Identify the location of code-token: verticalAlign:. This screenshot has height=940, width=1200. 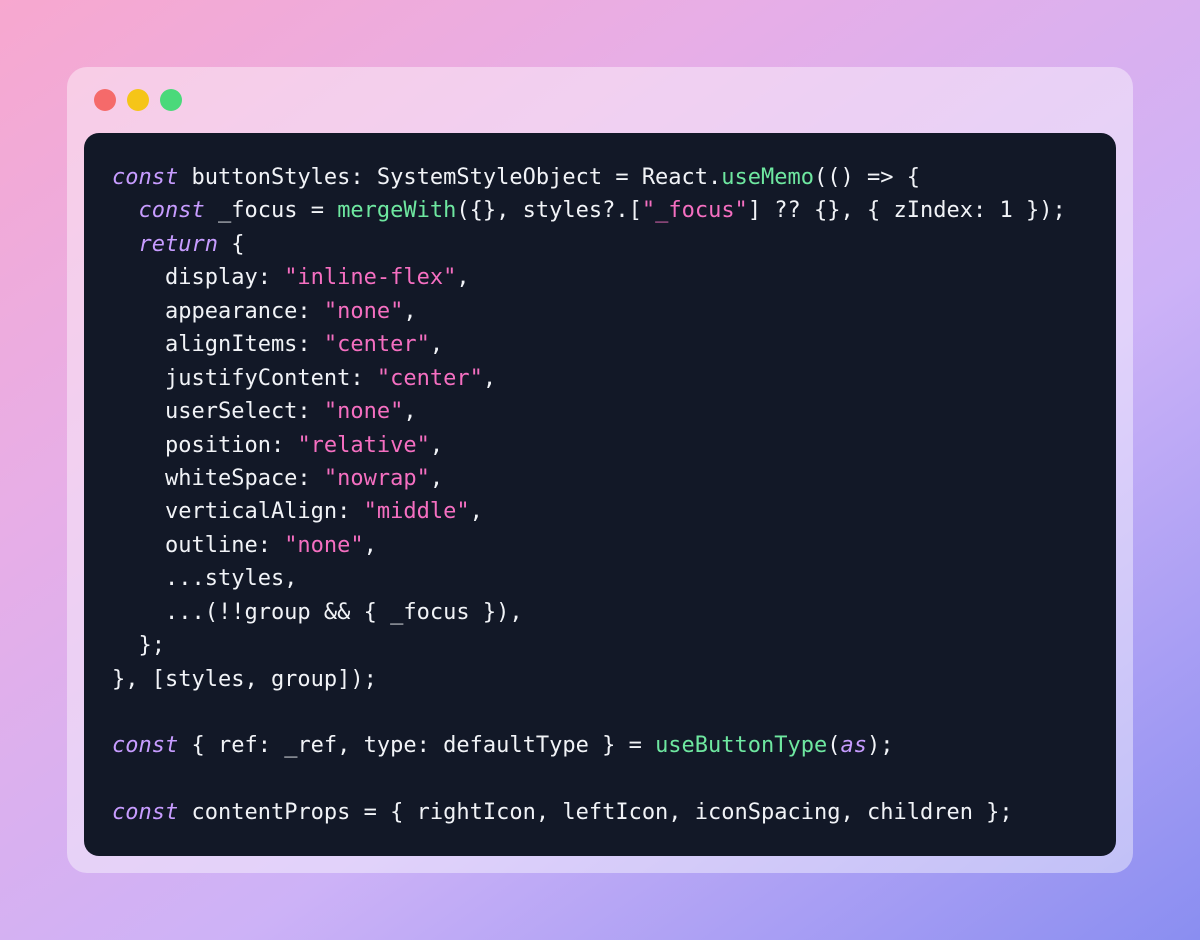
(238, 512).